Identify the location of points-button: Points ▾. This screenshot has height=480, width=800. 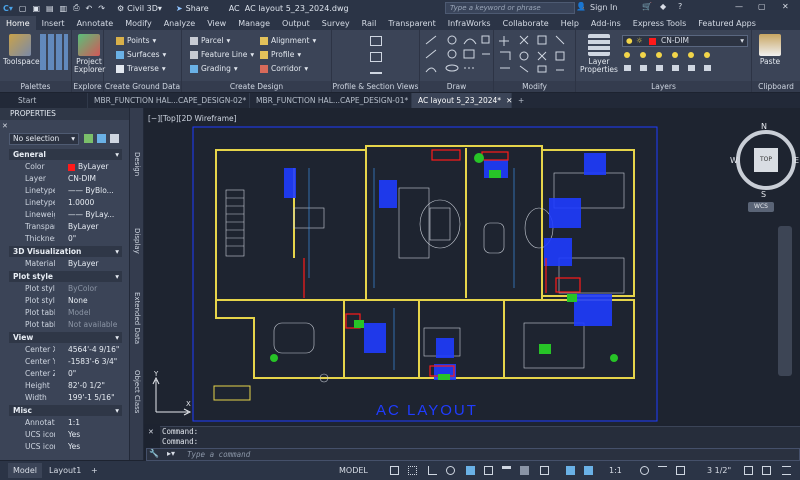
(136, 40).